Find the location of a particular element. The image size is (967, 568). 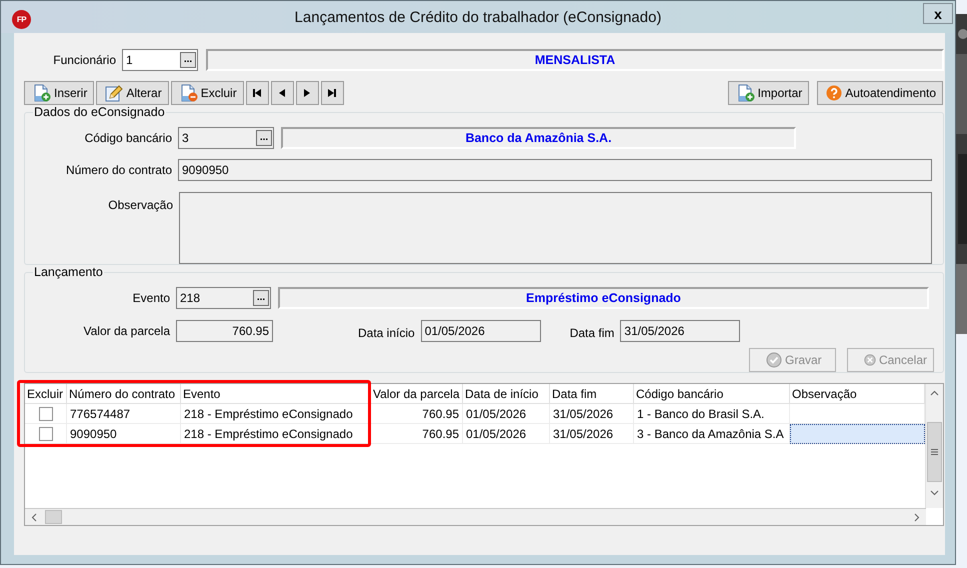

chevron-down-icon is located at coordinates (934, 493).